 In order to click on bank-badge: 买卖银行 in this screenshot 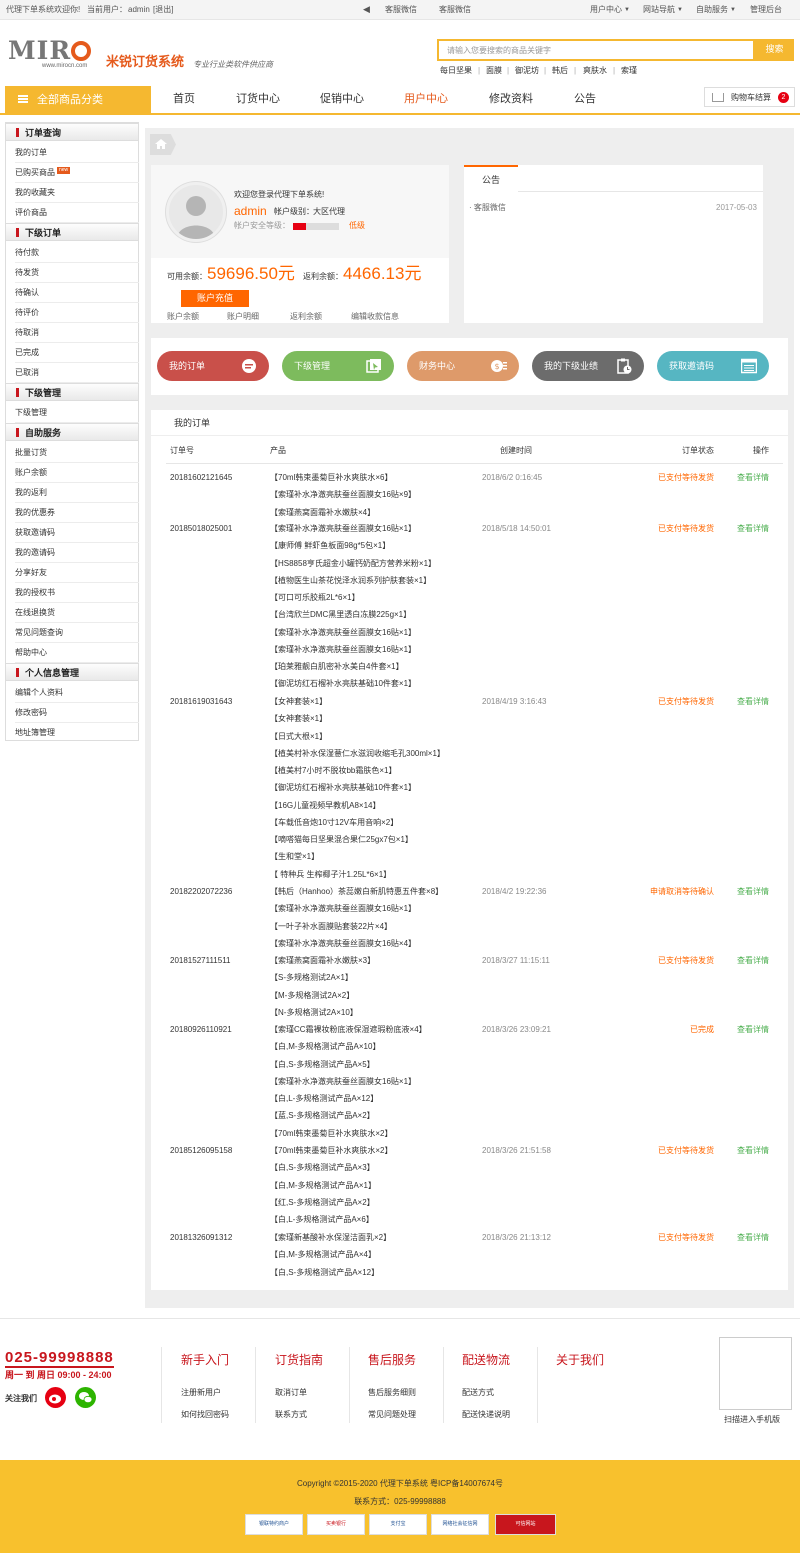, I will do `click(336, 1524)`.